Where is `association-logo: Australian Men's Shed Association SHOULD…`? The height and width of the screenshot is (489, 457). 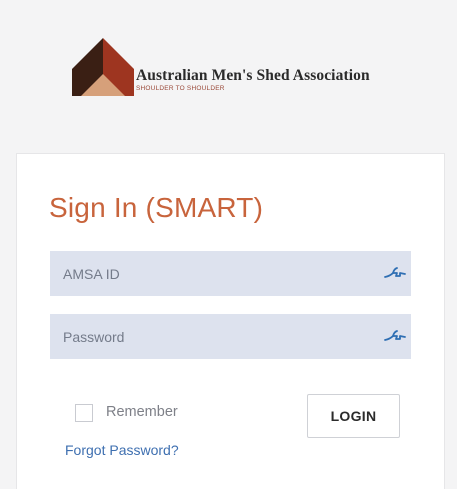 association-logo: Australian Men's Shed Association SHOULD… is located at coordinates (237, 68).